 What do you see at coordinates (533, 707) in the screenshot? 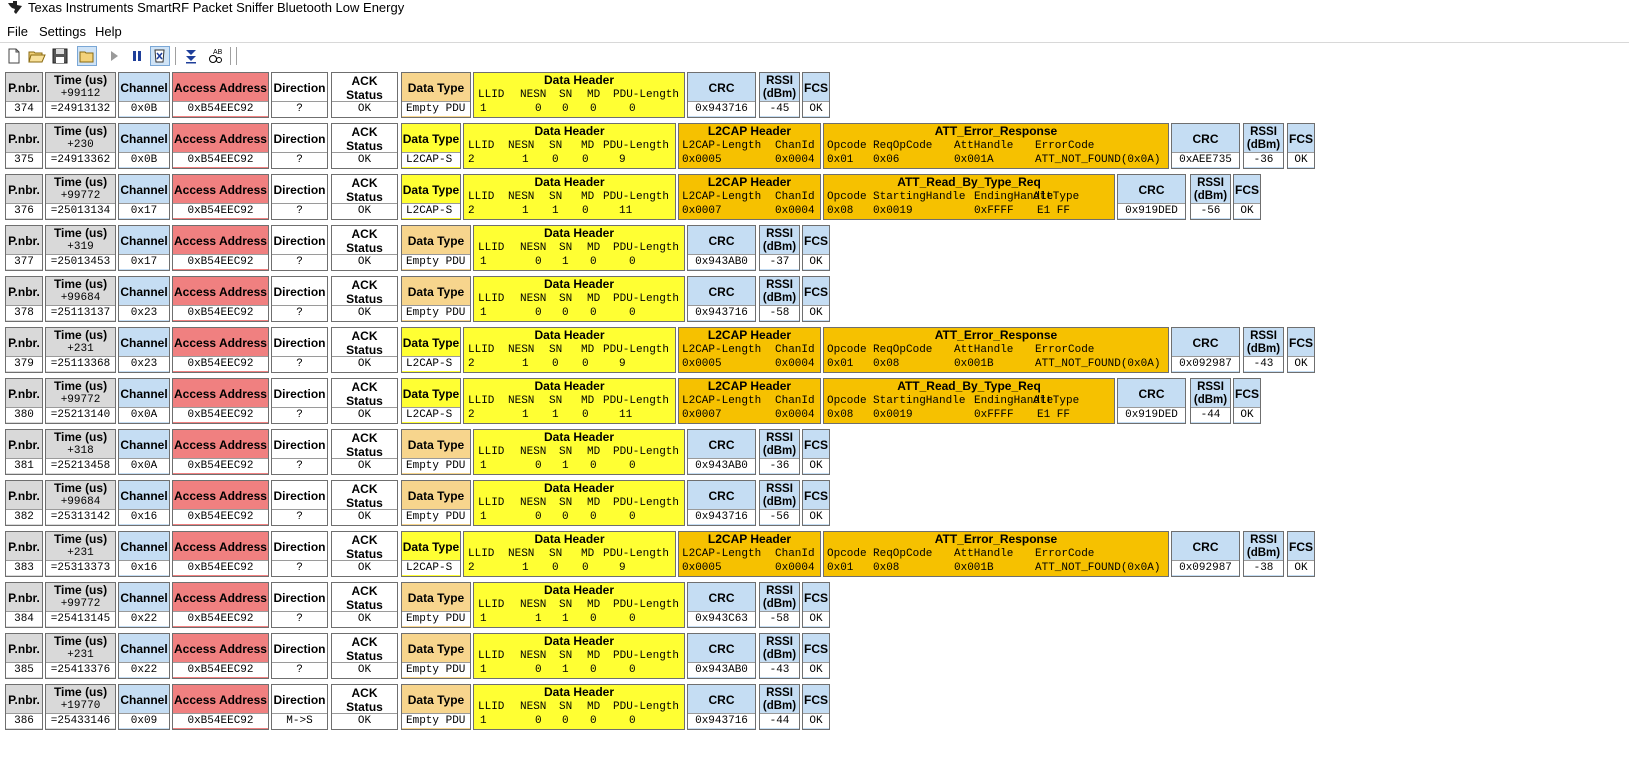
I see `data-header-label: NESN` at bounding box center [533, 707].